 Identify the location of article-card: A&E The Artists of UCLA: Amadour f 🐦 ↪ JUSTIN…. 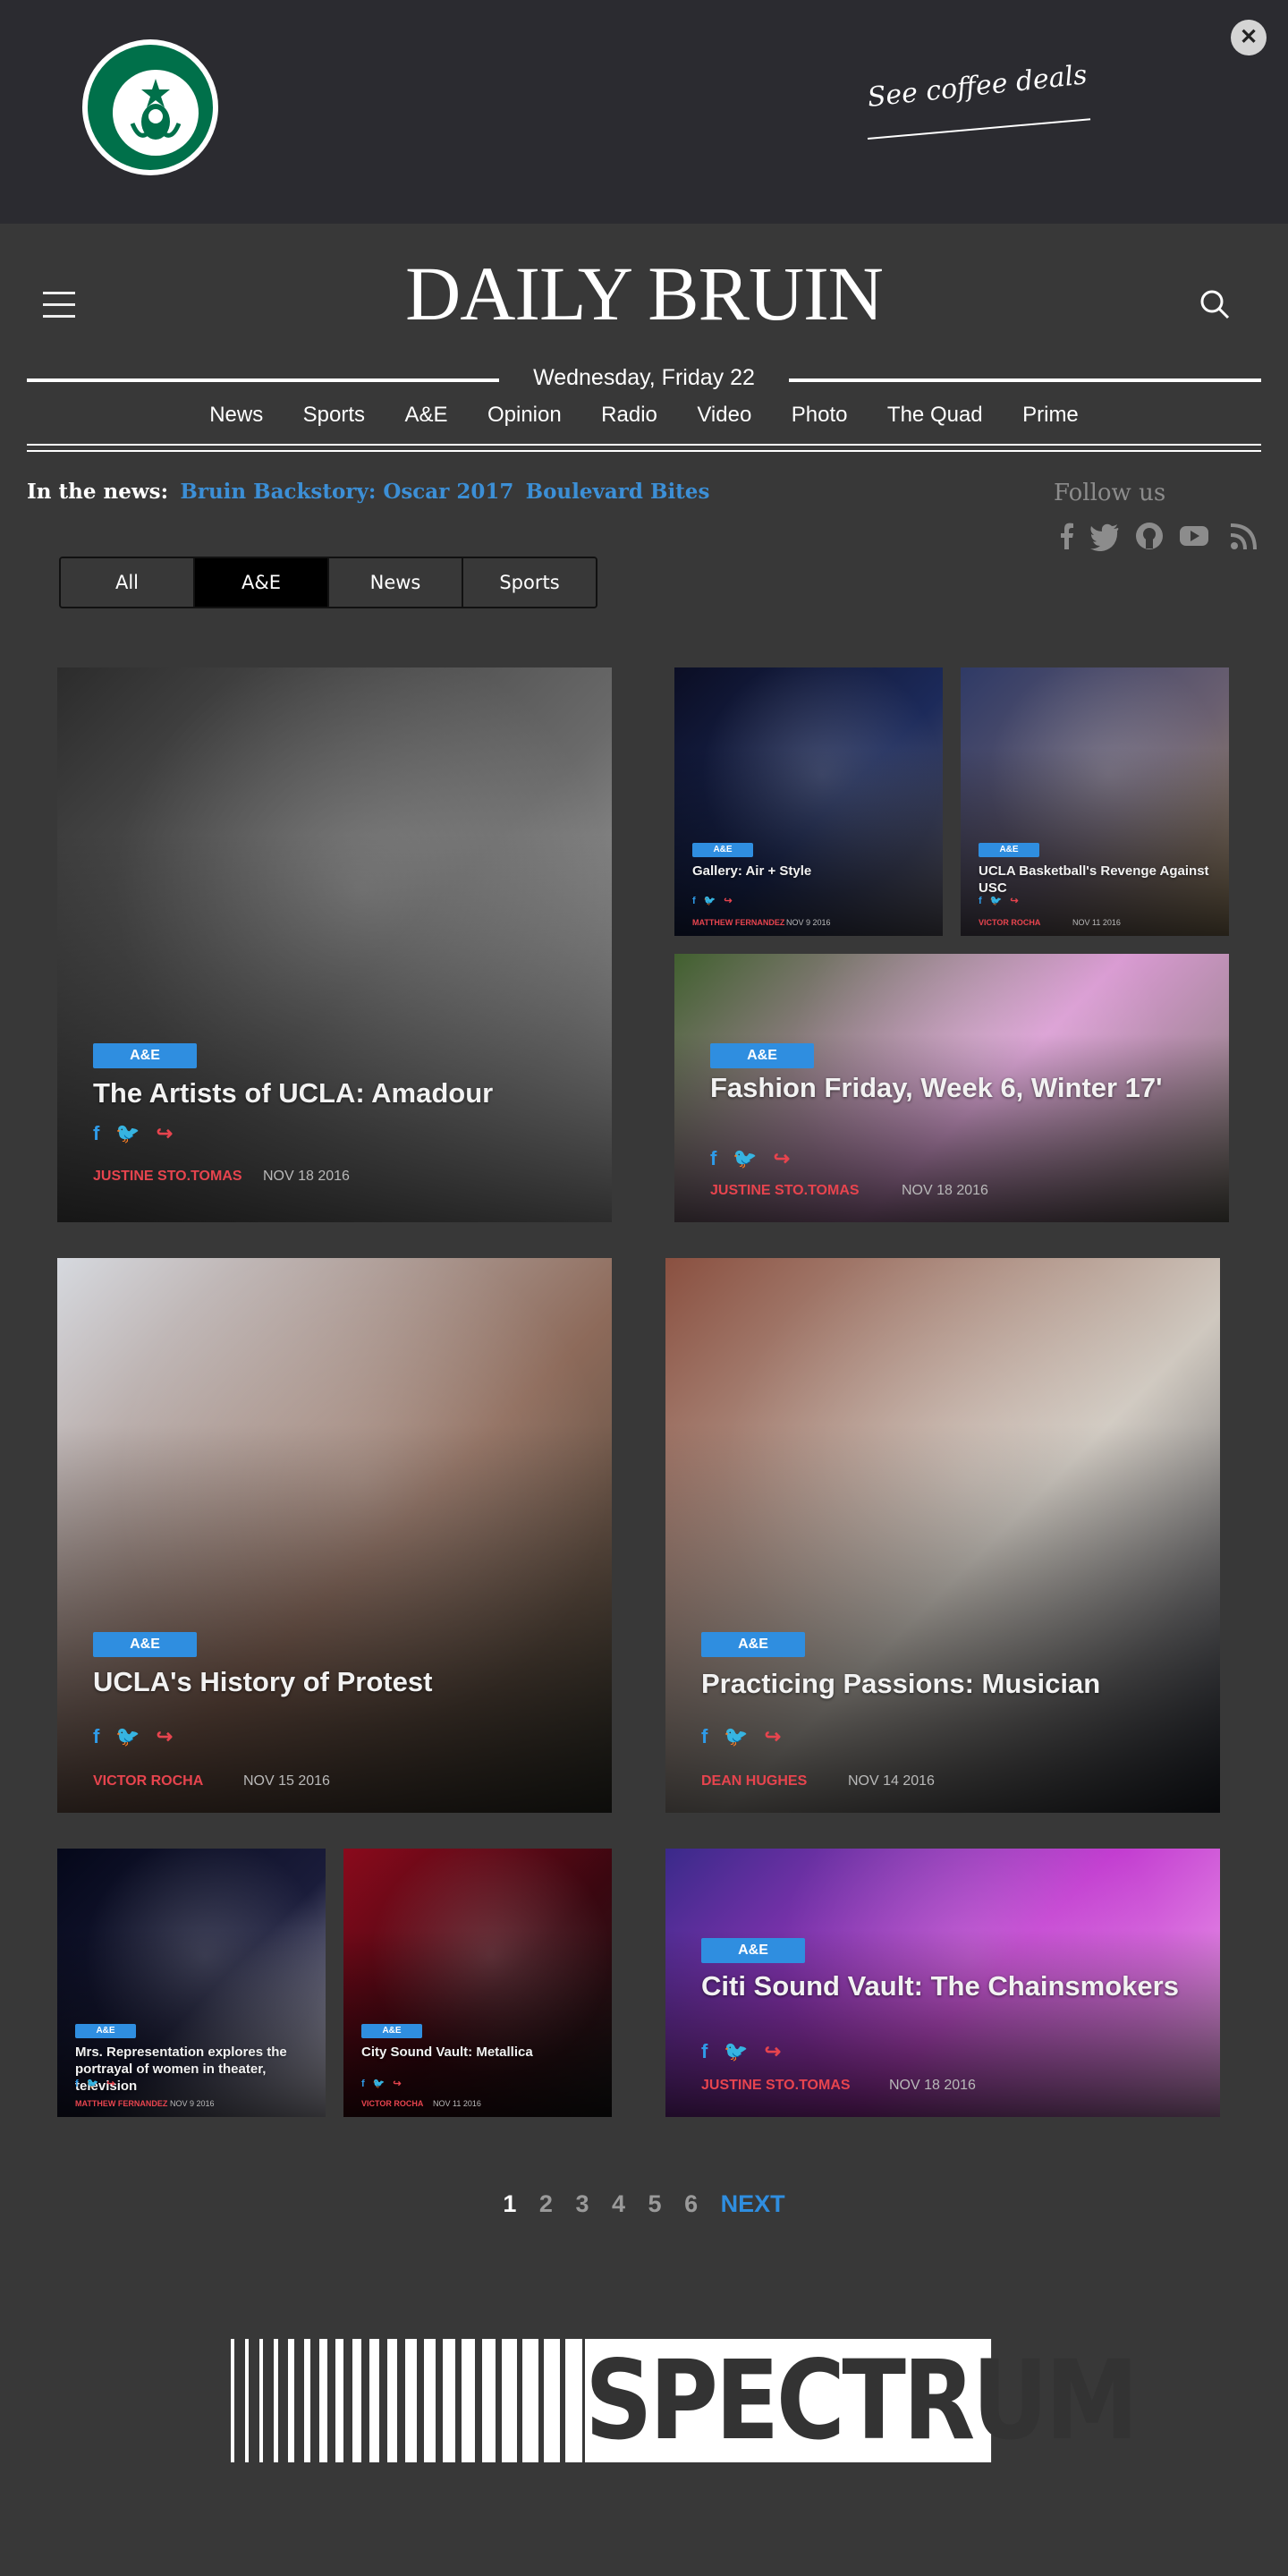
(334, 944).